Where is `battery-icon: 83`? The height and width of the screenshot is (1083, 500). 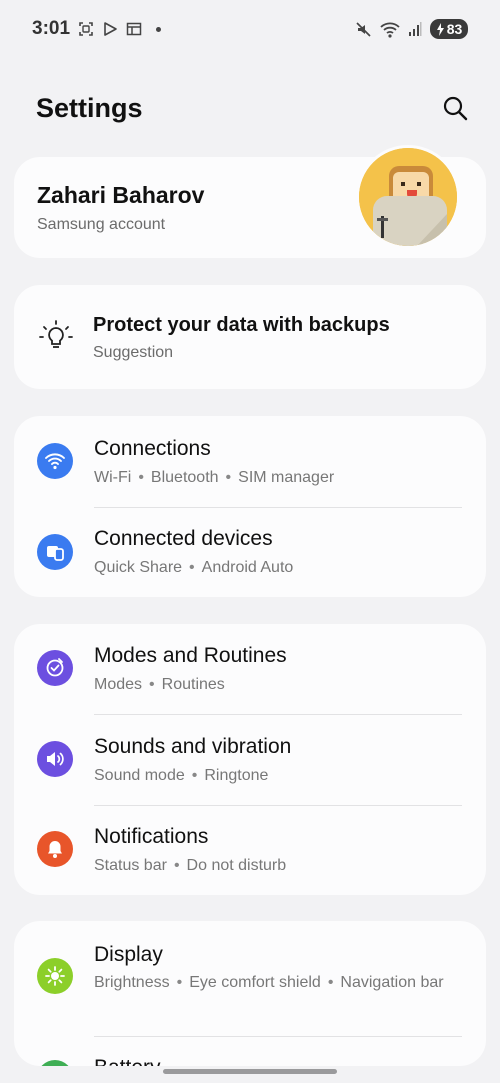
battery-icon: 83 is located at coordinates (449, 29).